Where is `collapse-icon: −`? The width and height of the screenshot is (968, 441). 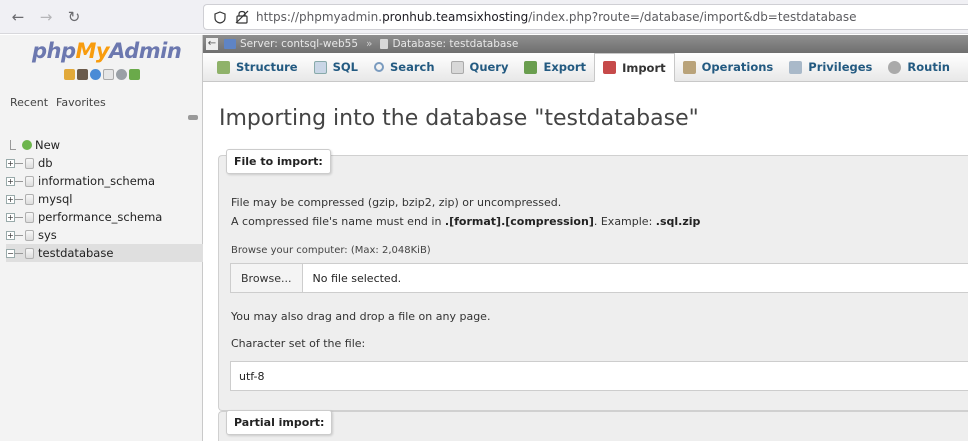
collapse-icon: − is located at coordinates (10, 253).